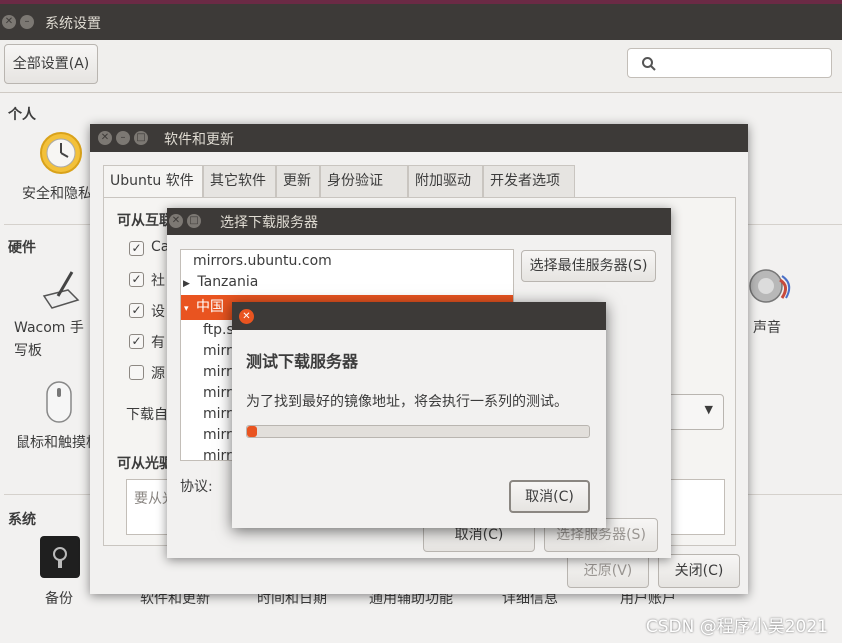 Image resolution: width=842 pixels, height=643 pixels. I want to click on search-icon, so click(649, 64).